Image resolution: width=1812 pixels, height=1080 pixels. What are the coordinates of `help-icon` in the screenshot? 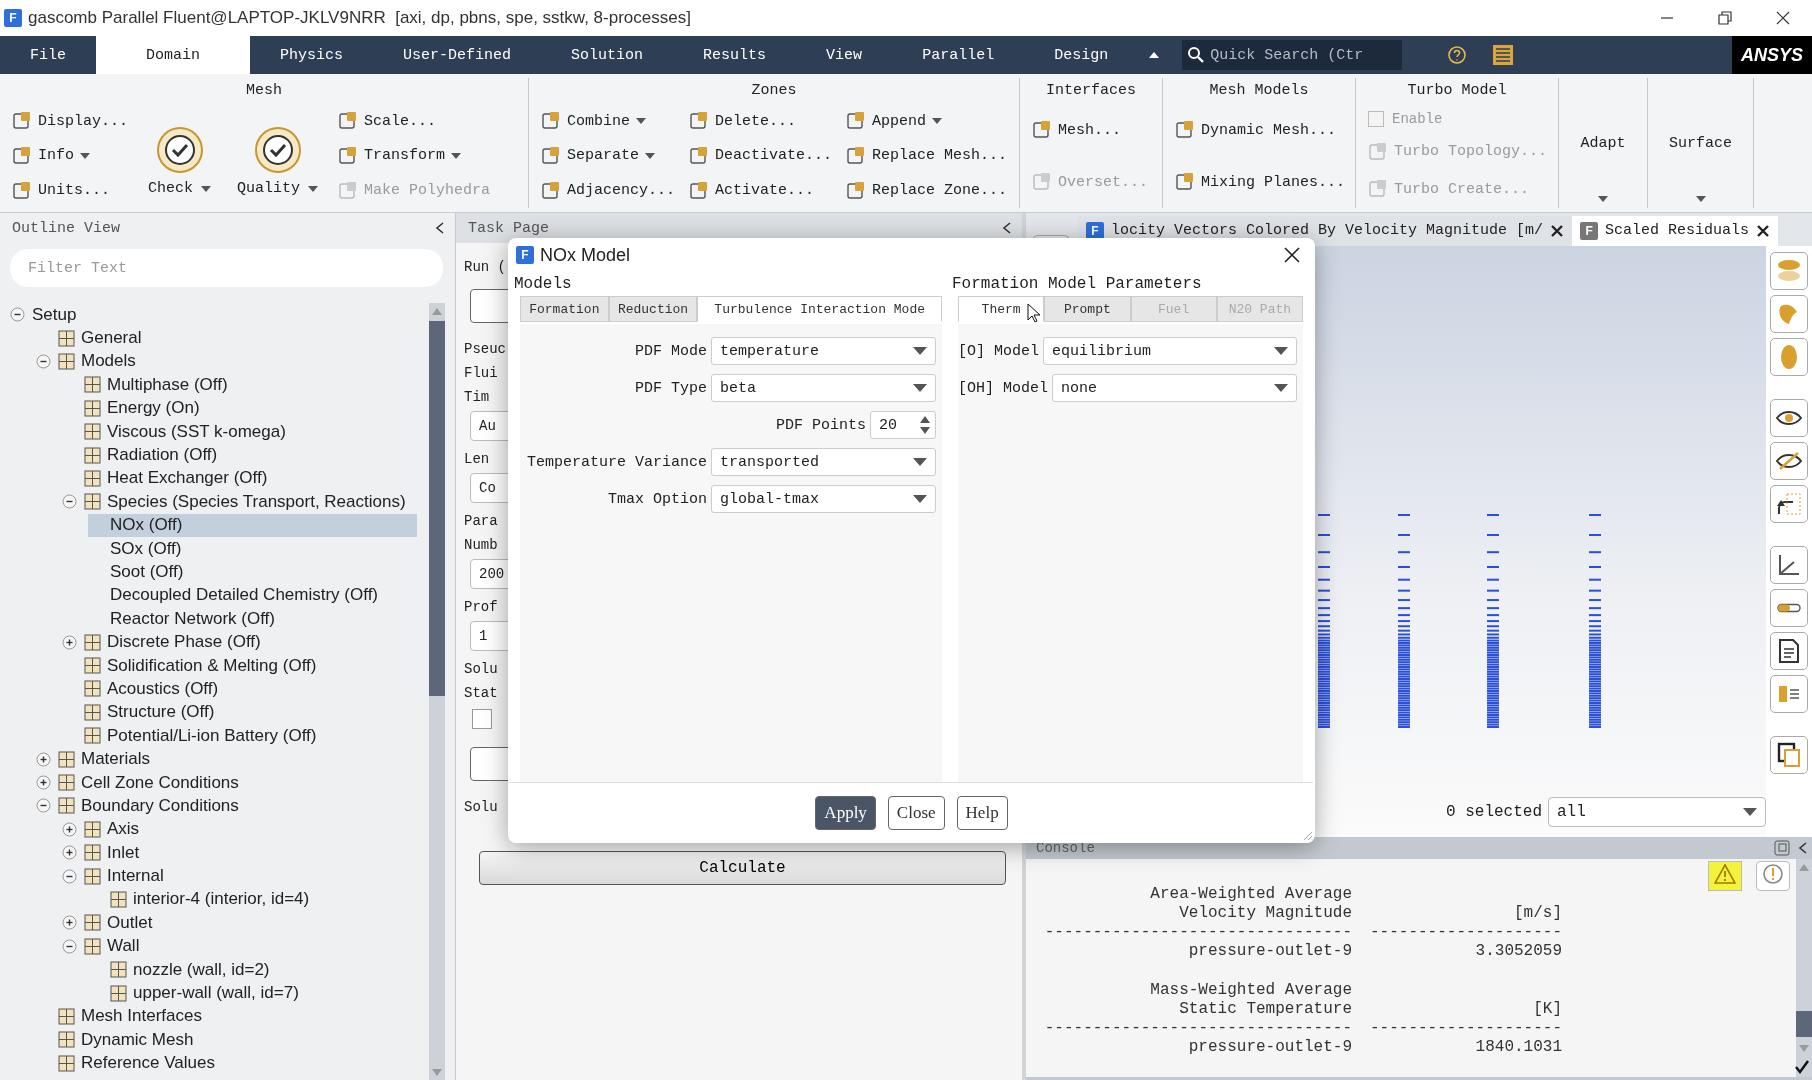 It's located at (1457, 55).